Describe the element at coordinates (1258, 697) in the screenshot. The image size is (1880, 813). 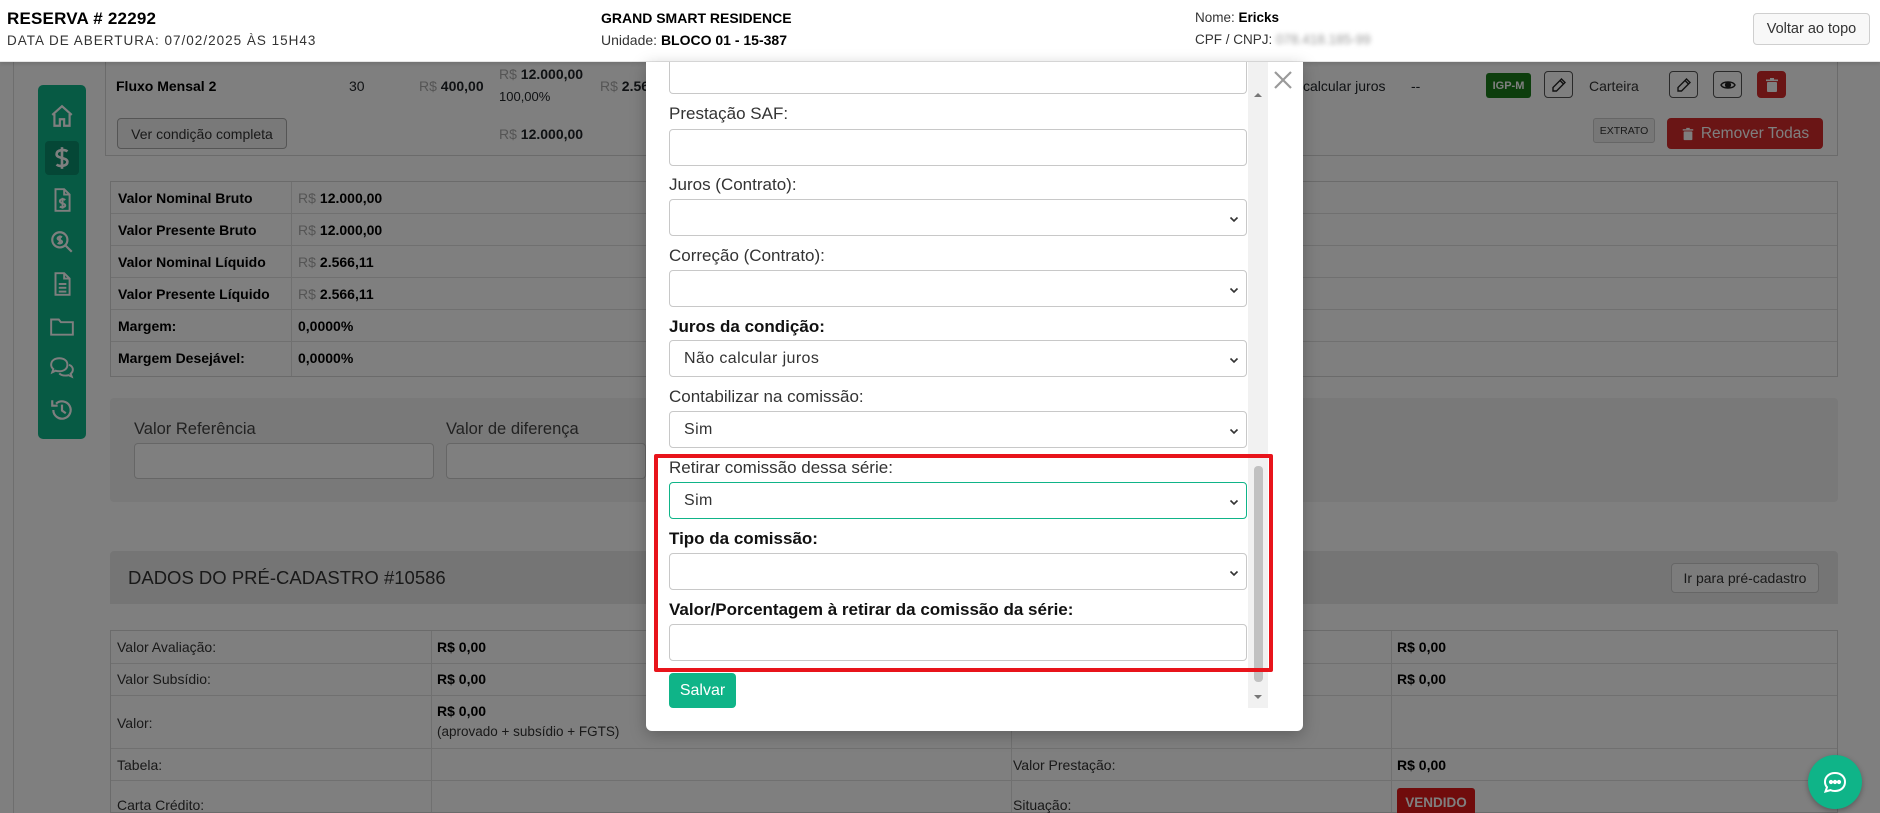
I see `scroll-down-icon` at that location.